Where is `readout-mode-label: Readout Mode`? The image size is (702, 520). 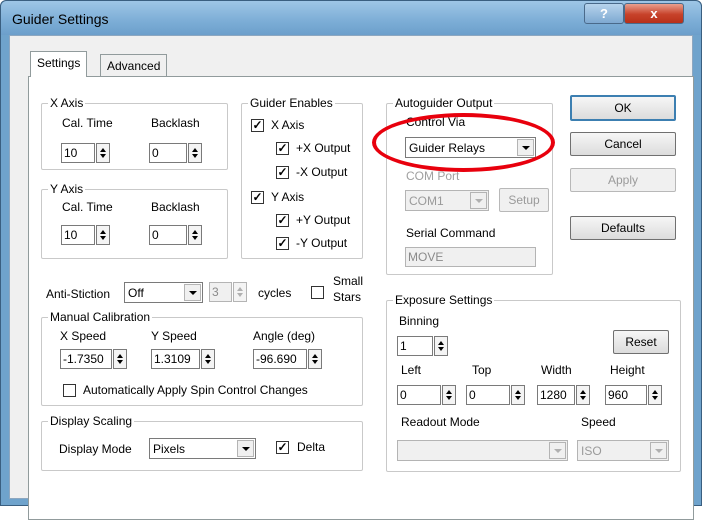 readout-mode-label: Readout Mode is located at coordinates (440, 422).